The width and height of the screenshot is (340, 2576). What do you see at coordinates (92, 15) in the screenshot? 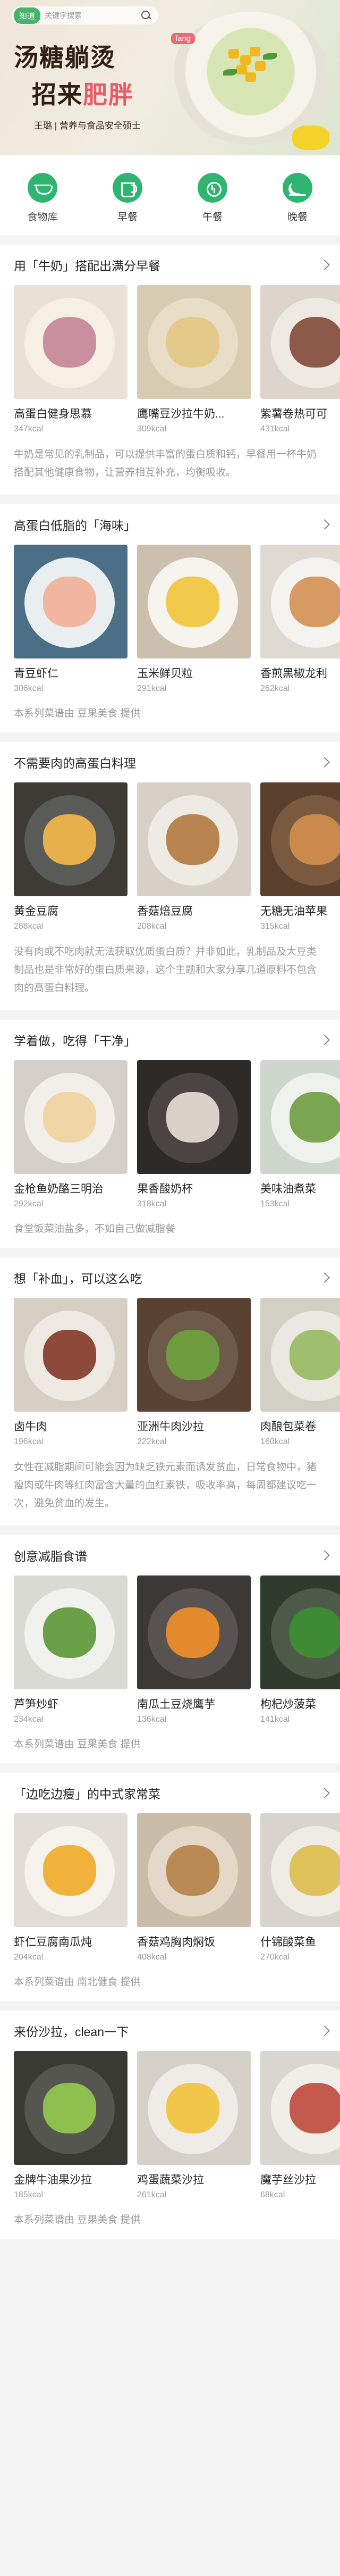
I see `search-input: 关键字搜索` at bounding box center [92, 15].